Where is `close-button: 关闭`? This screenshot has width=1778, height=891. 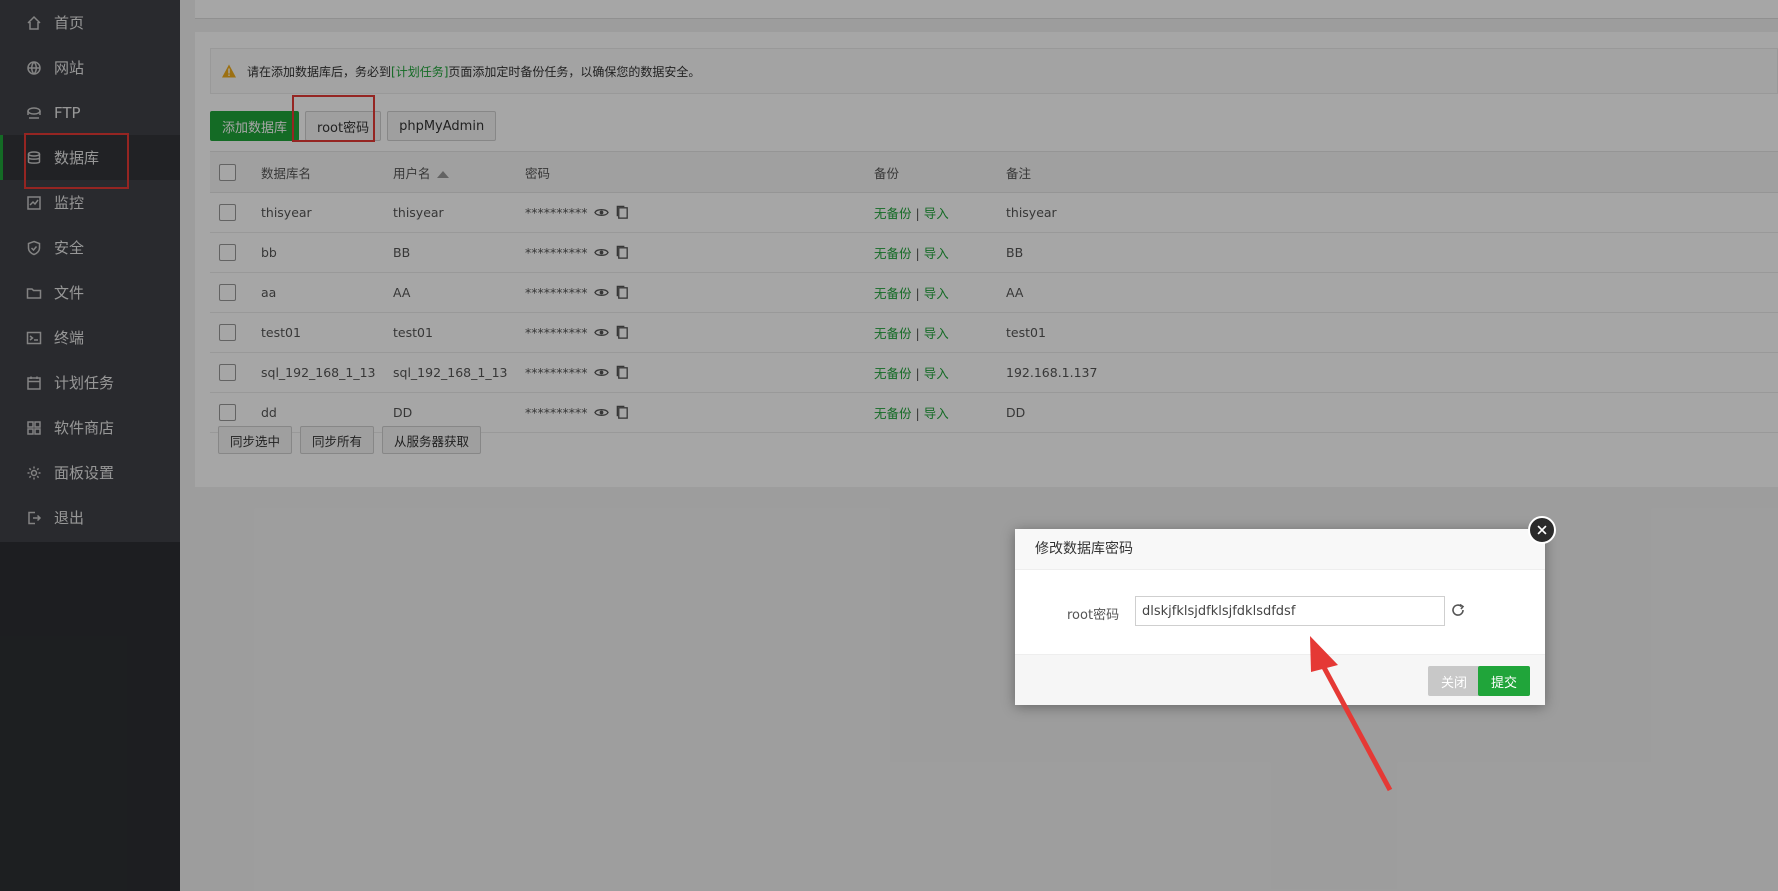 close-button: 关闭 is located at coordinates (1454, 681).